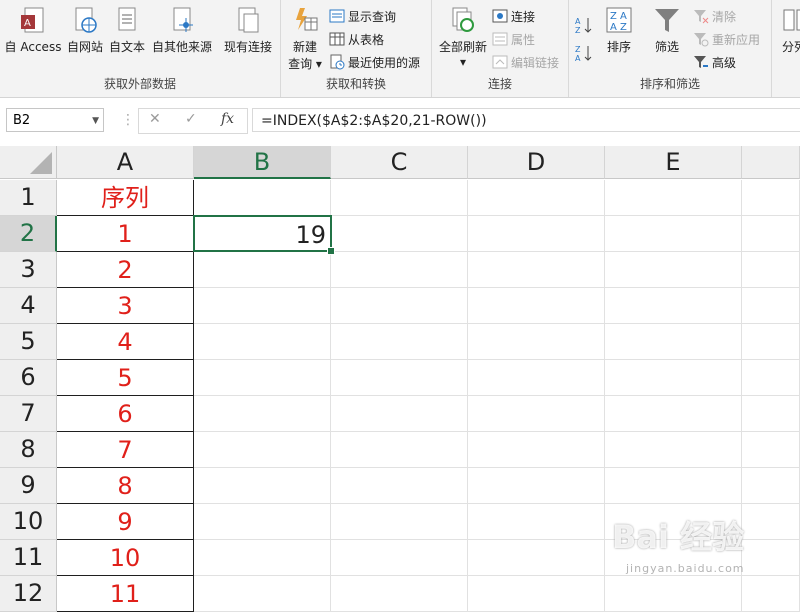 The width and height of the screenshot is (800, 612). What do you see at coordinates (125, 198) in the screenshot?
I see `cell-a: 序列` at bounding box center [125, 198].